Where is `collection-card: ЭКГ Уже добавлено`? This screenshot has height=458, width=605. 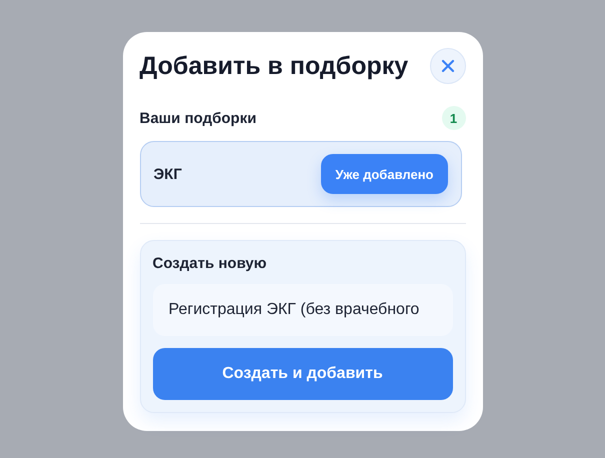 collection-card: ЭКГ Уже добавлено is located at coordinates (301, 174).